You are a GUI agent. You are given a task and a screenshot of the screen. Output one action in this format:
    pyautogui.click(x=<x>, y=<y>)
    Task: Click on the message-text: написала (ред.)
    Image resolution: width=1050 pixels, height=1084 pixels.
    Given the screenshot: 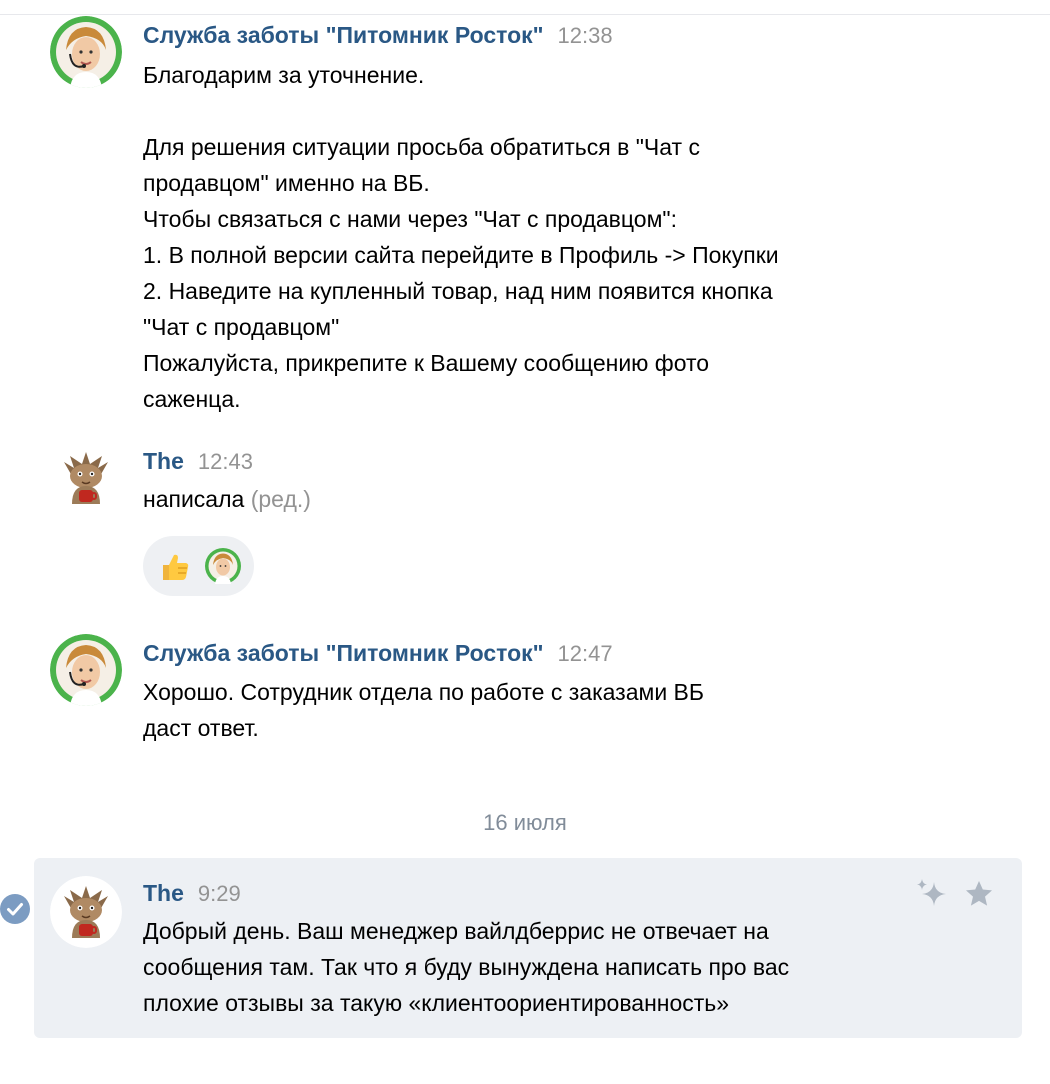 What is the action you would take?
    pyautogui.click(x=227, y=499)
    